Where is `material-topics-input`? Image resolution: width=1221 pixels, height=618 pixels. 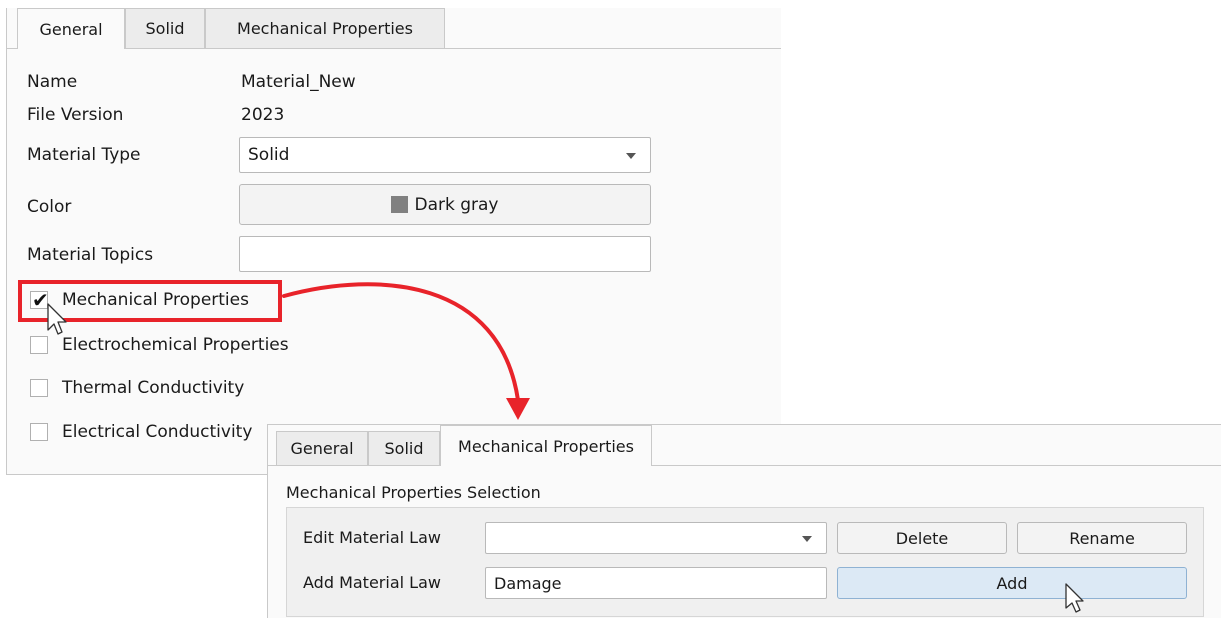 material-topics-input is located at coordinates (445, 254).